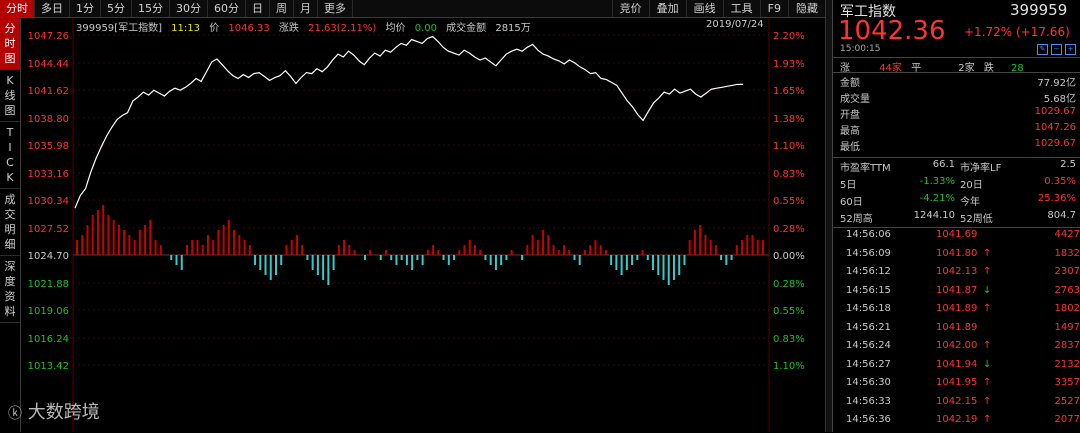  What do you see at coordinates (976, 219) in the screenshot?
I see `ratio-label: 52周低` at bounding box center [976, 219].